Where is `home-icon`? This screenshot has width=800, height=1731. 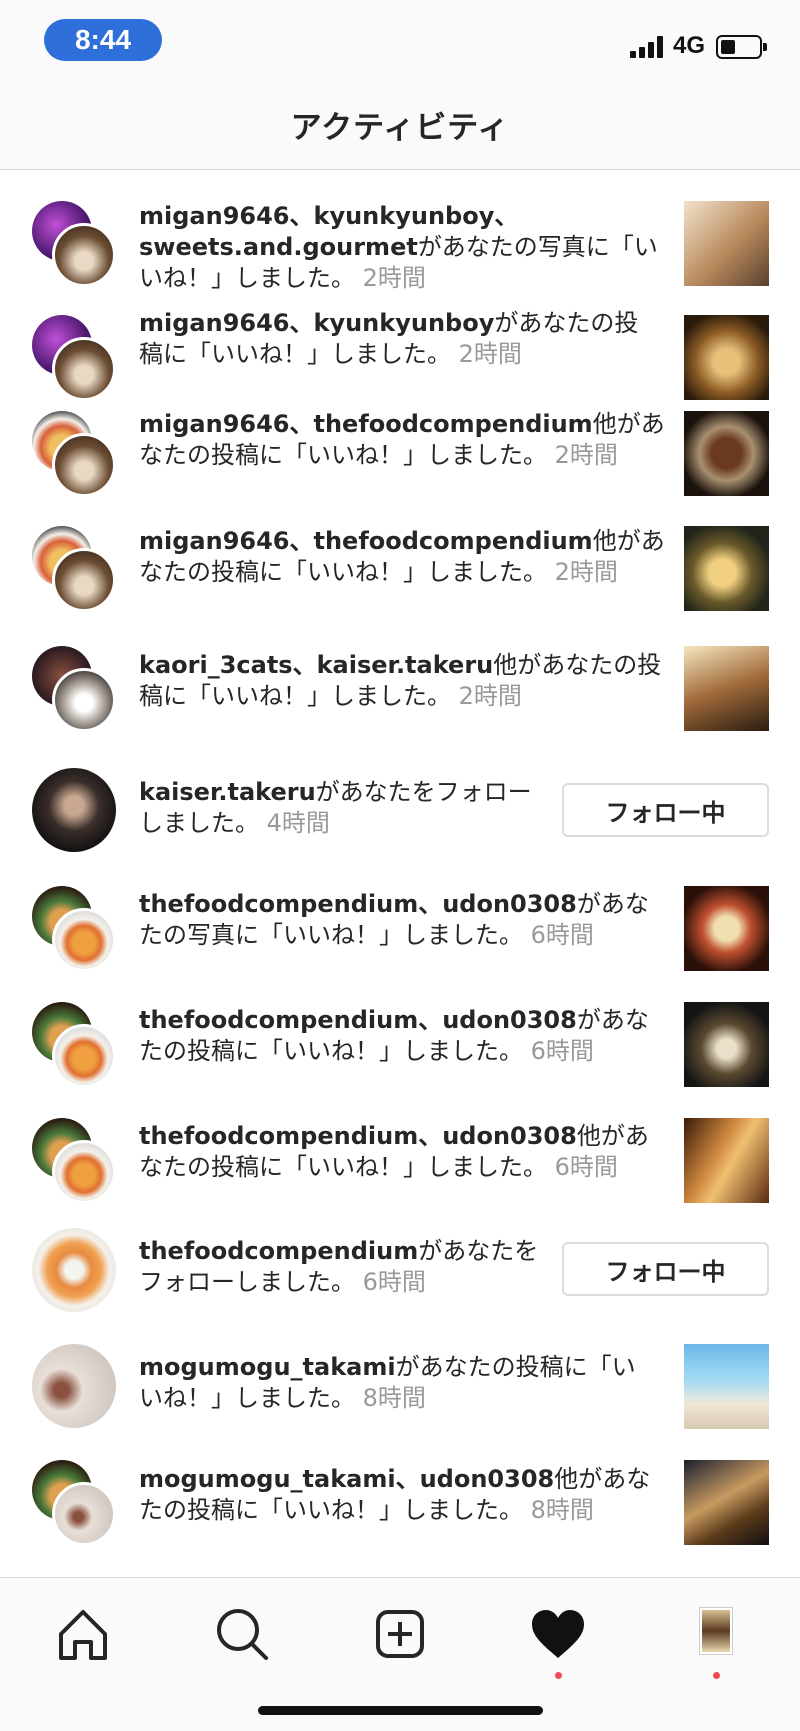
home-icon is located at coordinates (83, 1634).